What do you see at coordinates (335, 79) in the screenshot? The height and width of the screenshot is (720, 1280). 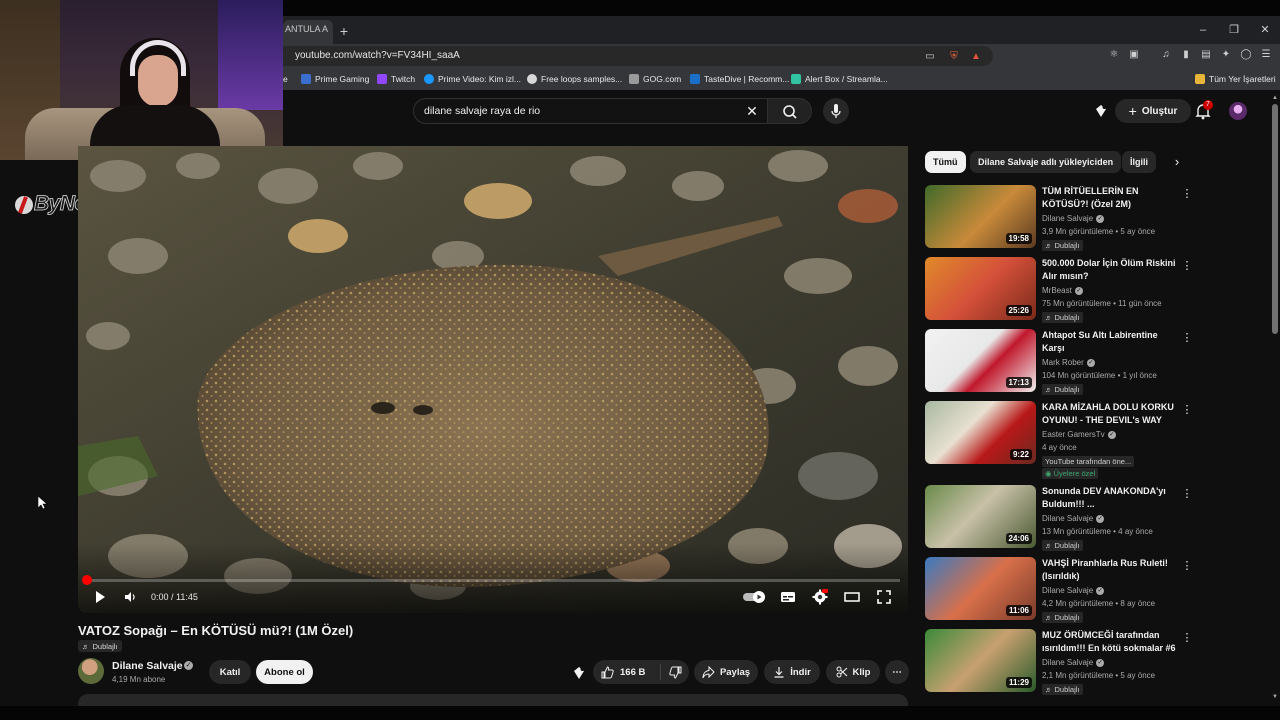 I see `bookmark-prime-gaming: Prime Gaming` at bounding box center [335, 79].